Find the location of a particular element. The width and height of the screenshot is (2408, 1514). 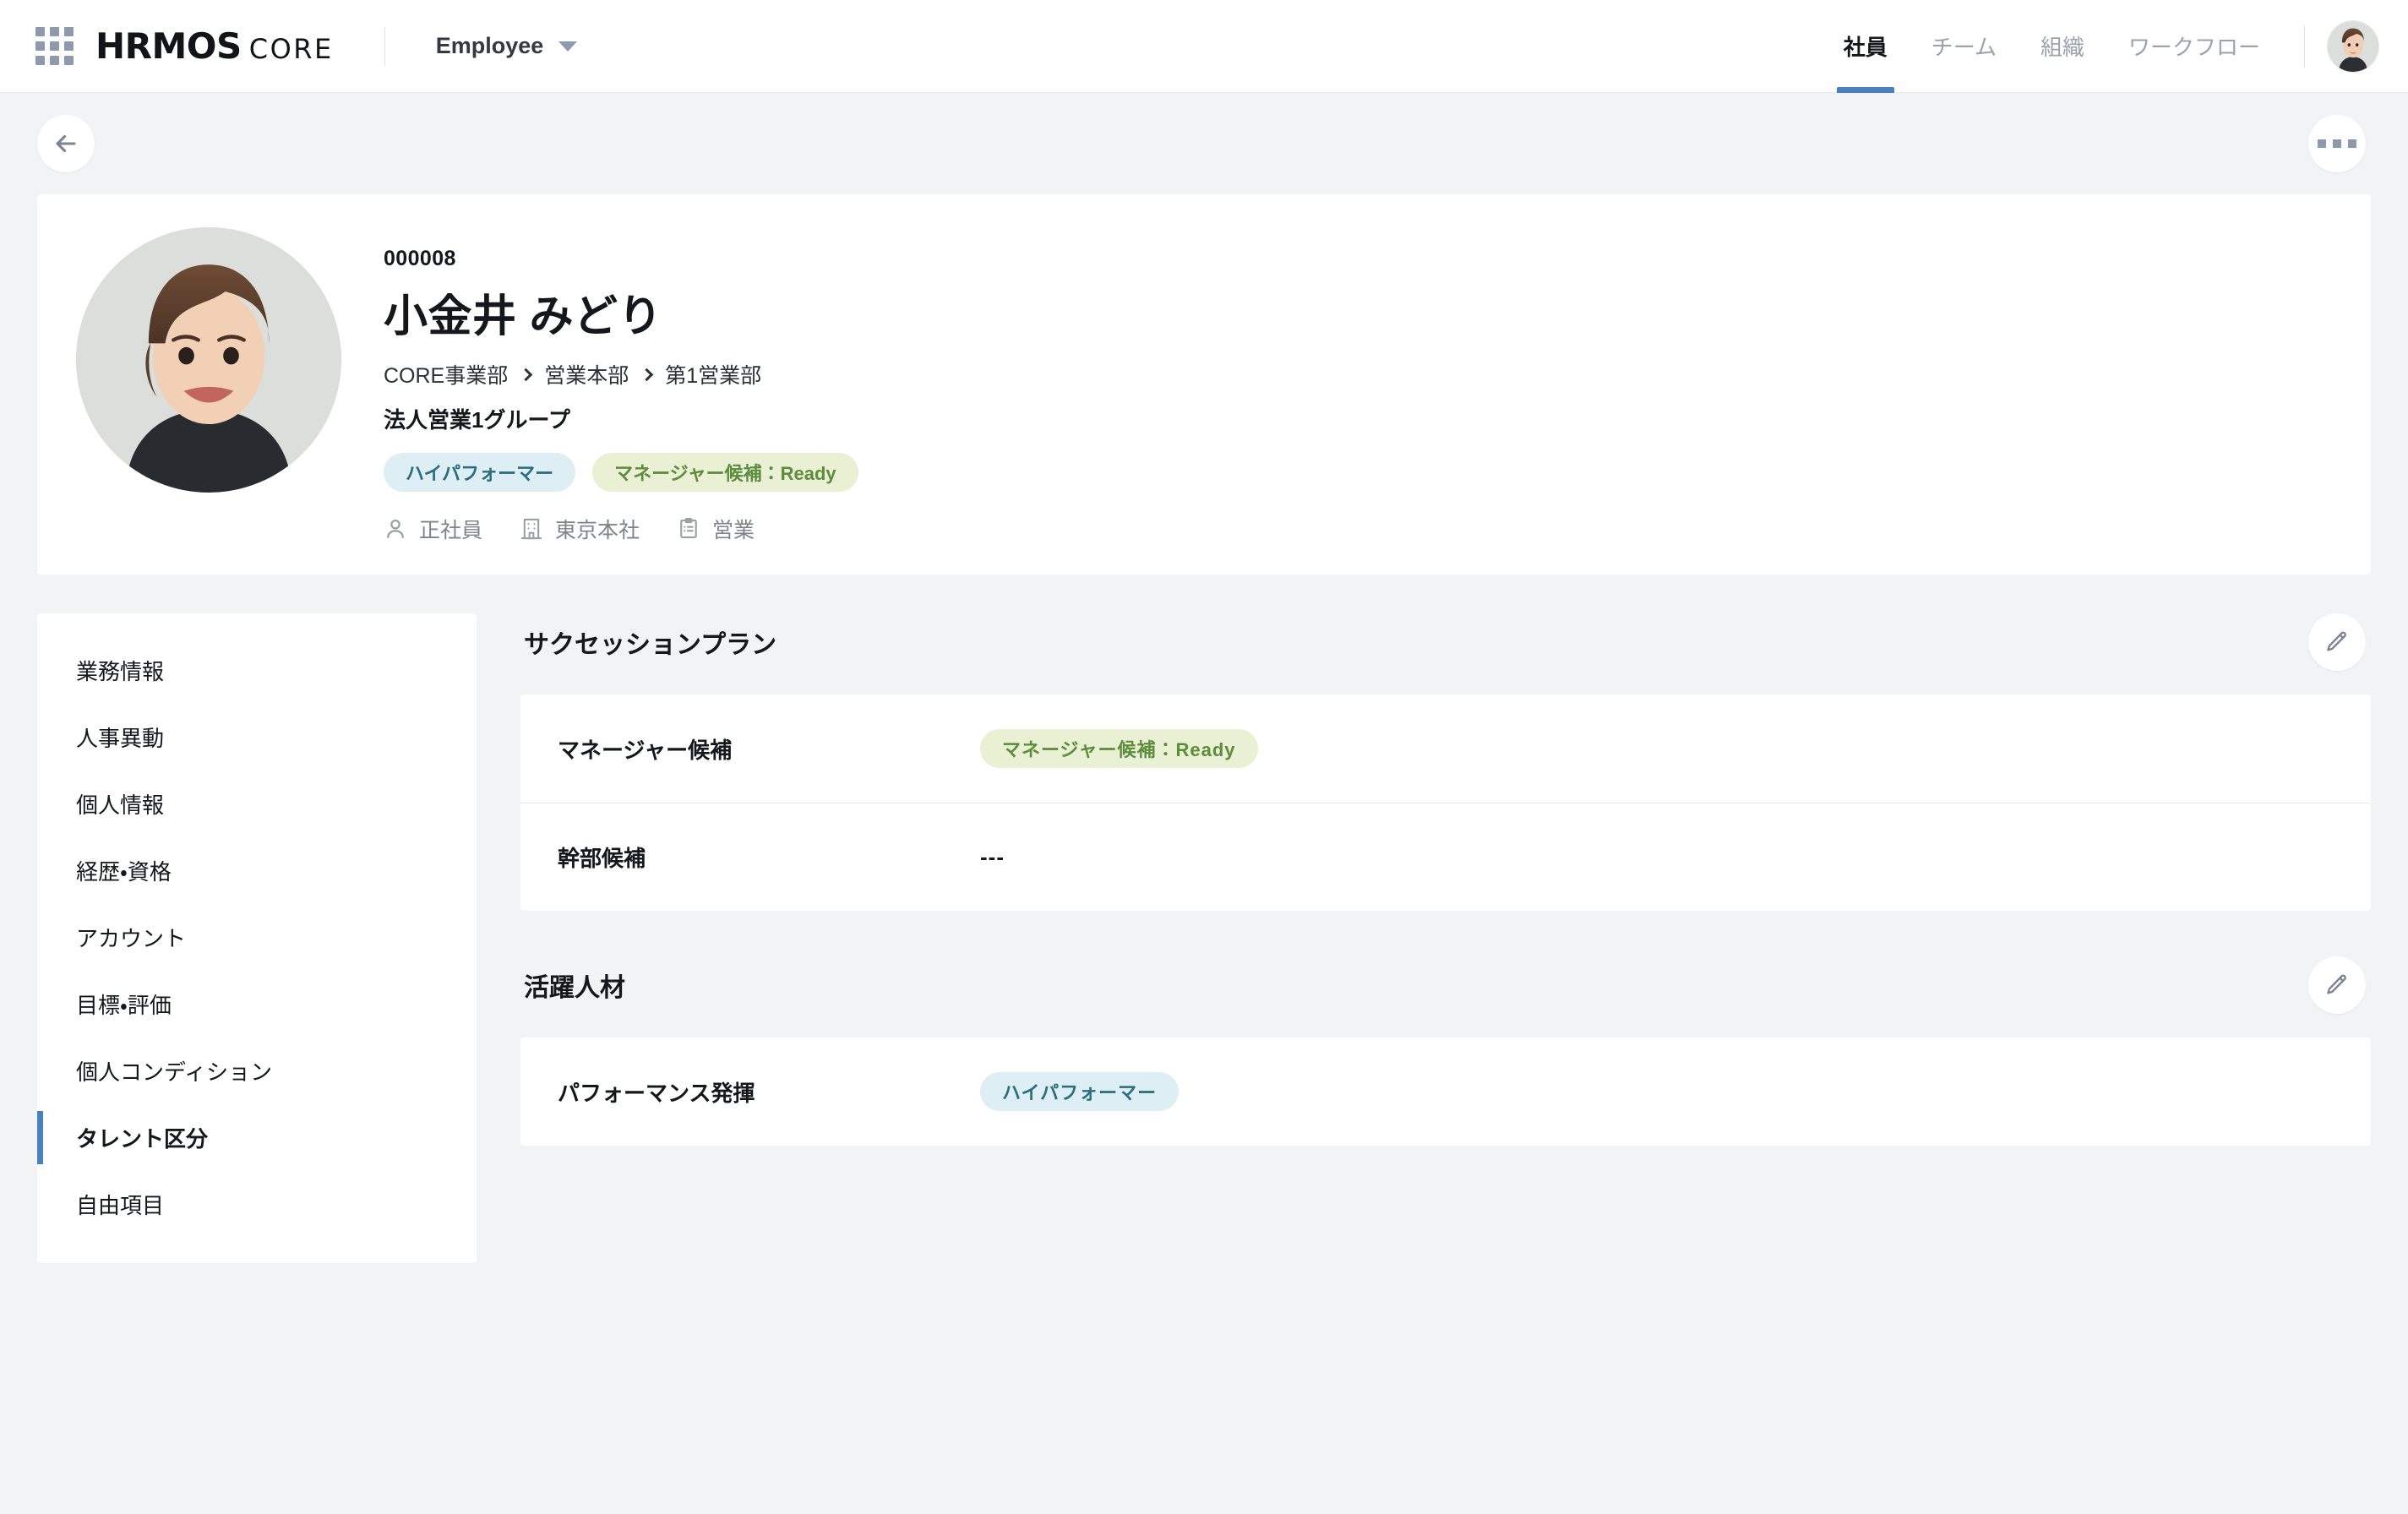

active-talent-panel: パフォーマンス発揮 ハイパフォーマー is located at coordinates (1445, 1091).